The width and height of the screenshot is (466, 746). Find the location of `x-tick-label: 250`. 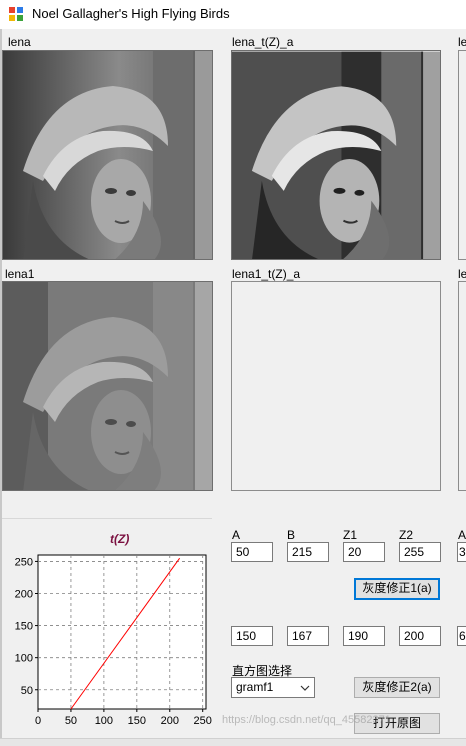

x-tick-label: 250 is located at coordinates (203, 721).